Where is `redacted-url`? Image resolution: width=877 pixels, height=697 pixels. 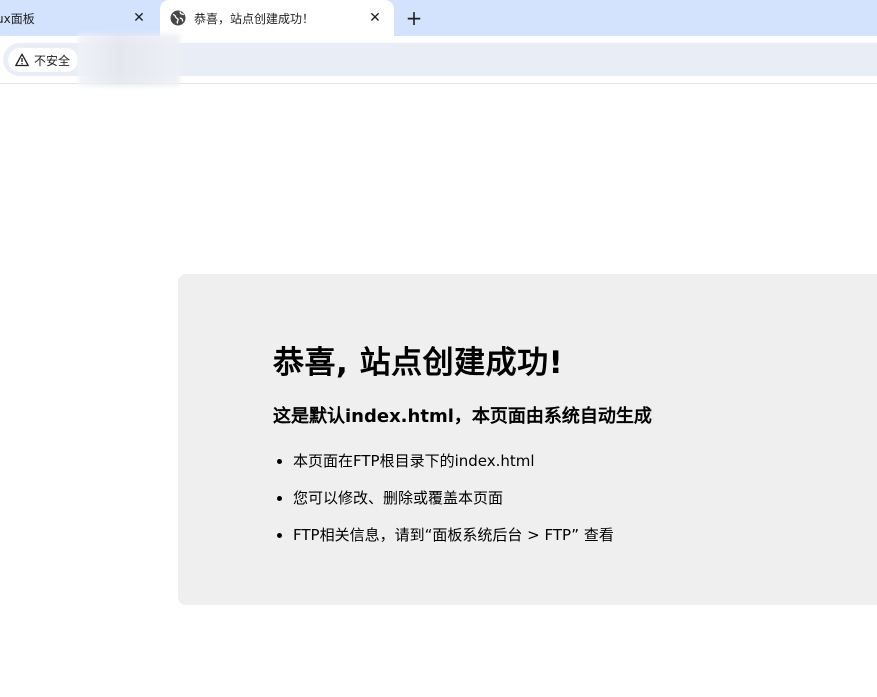 redacted-url is located at coordinates (129, 60).